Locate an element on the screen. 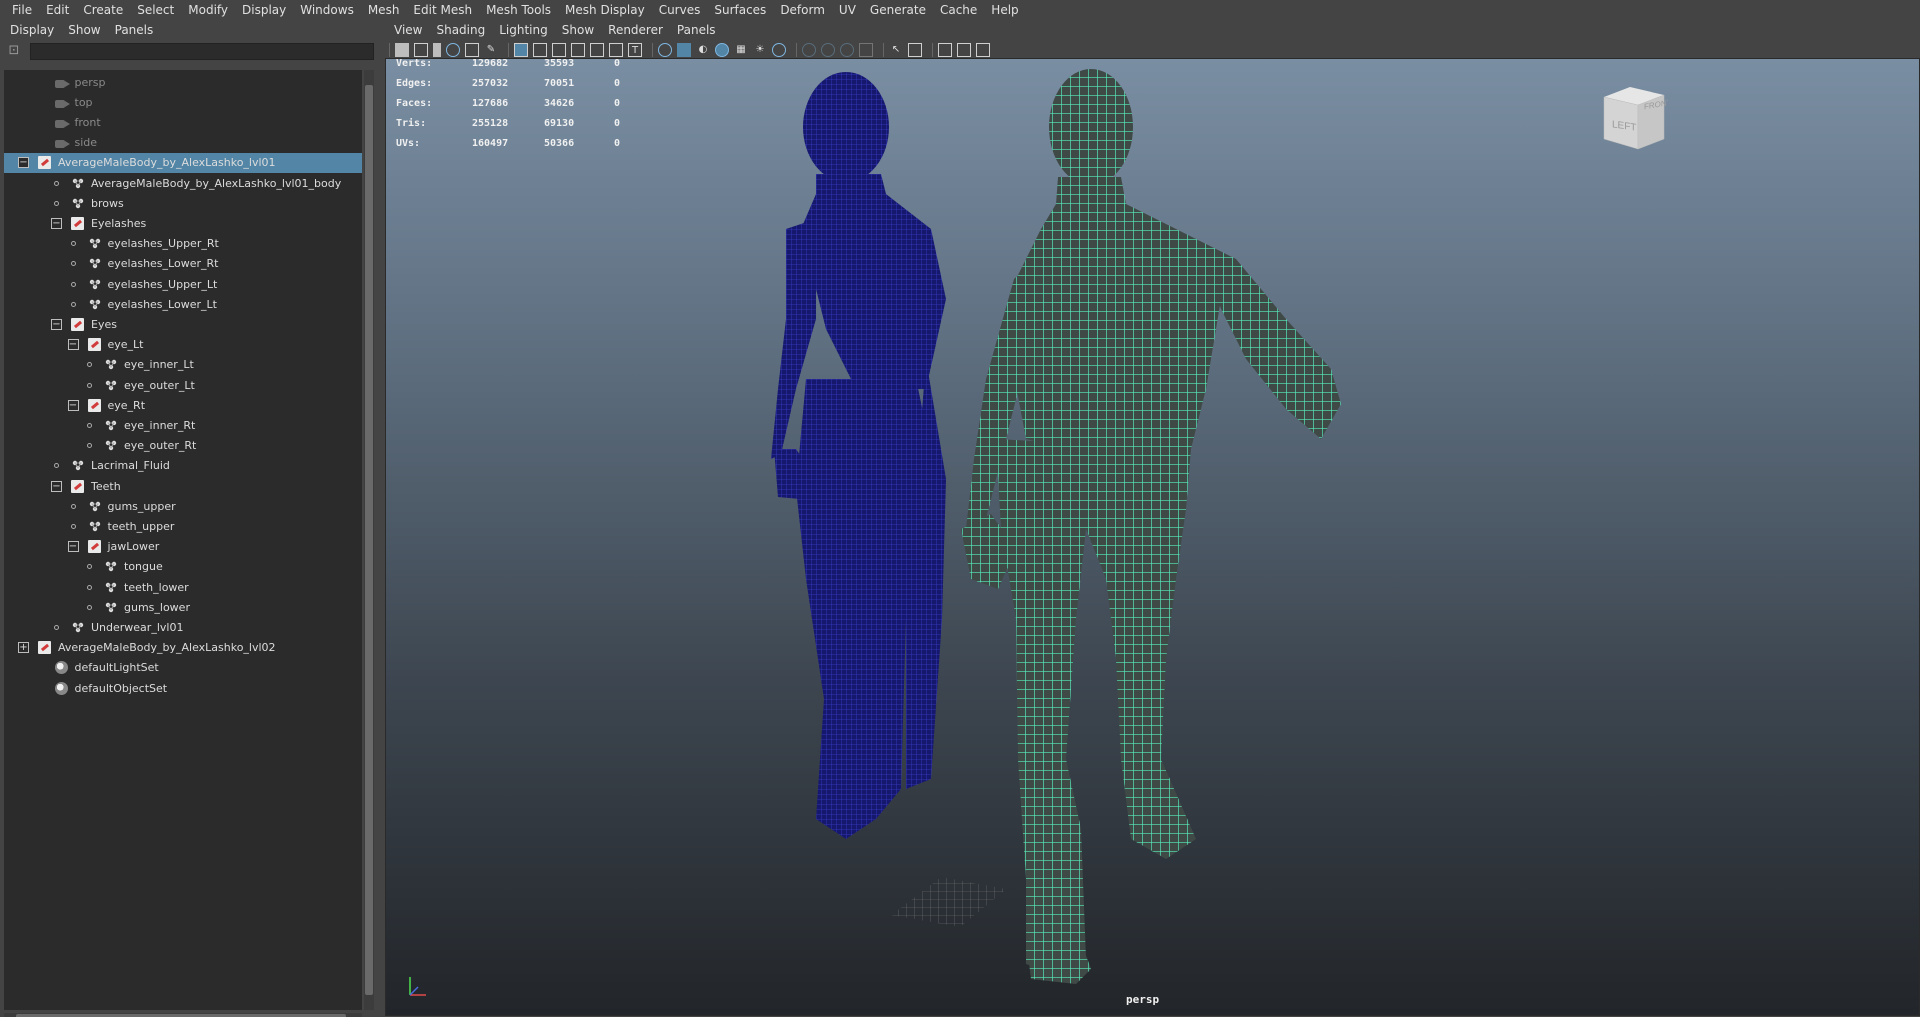 The width and height of the screenshot is (1920, 1017). scrollbar-thumb is located at coordinates (369, 540).